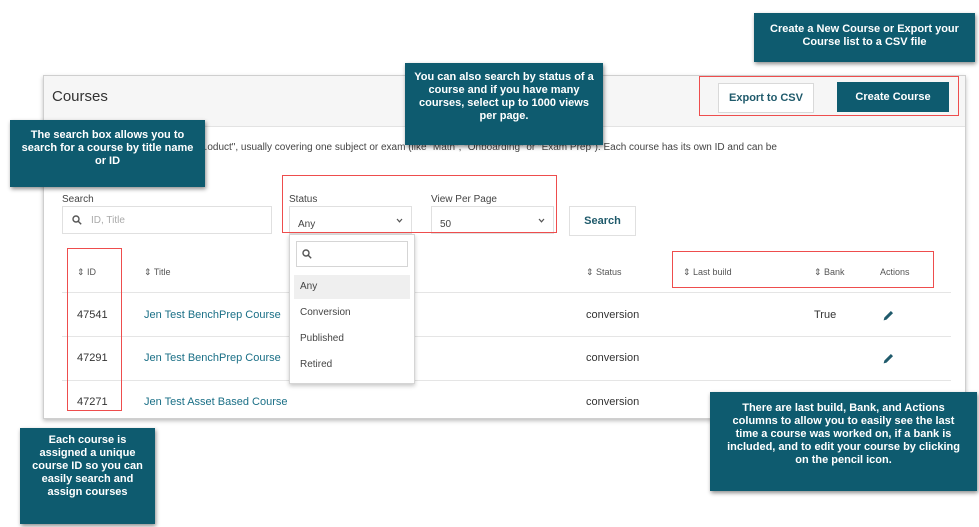  Describe the element at coordinates (602, 221) in the screenshot. I see `search-button: Search` at that location.